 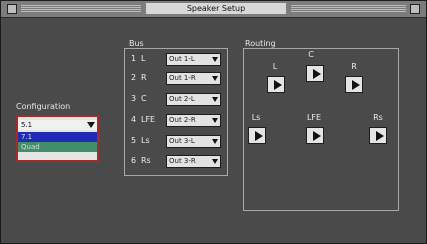 I want to click on channel-number: 6, so click(x=134, y=160).